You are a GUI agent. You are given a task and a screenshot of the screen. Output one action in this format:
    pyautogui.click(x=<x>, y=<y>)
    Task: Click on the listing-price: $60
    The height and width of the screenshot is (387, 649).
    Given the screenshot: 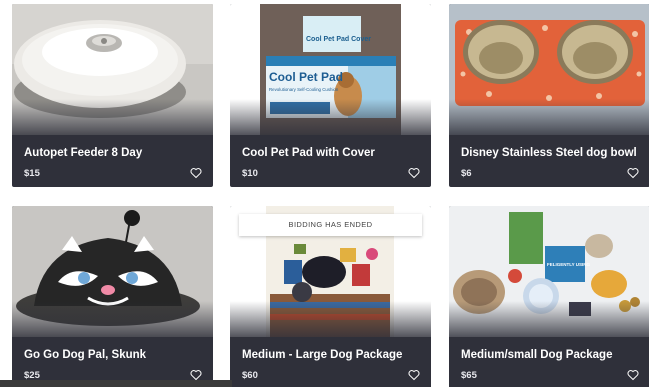 What is the action you would take?
    pyautogui.click(x=250, y=375)
    